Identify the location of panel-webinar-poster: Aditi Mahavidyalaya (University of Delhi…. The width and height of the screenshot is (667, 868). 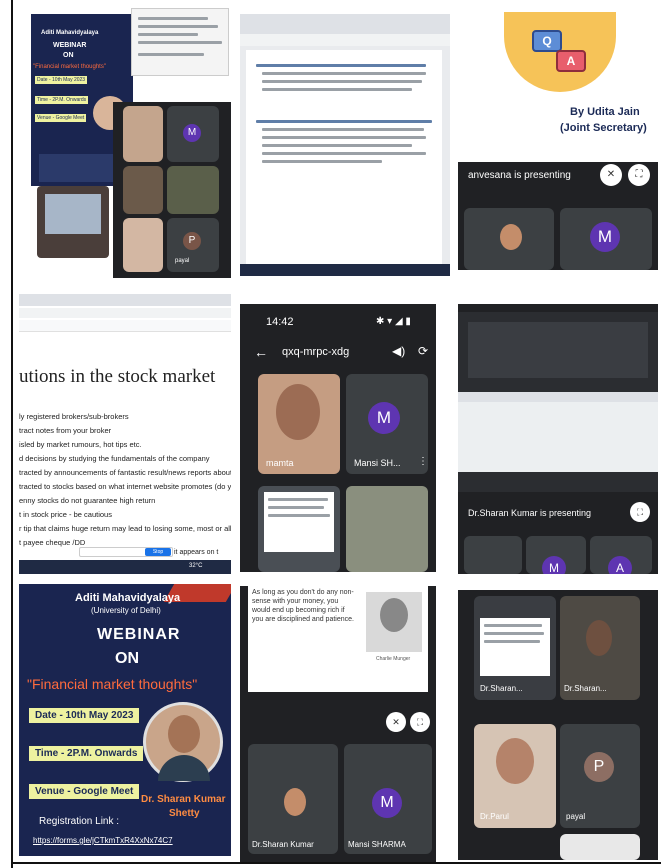
(125, 720).